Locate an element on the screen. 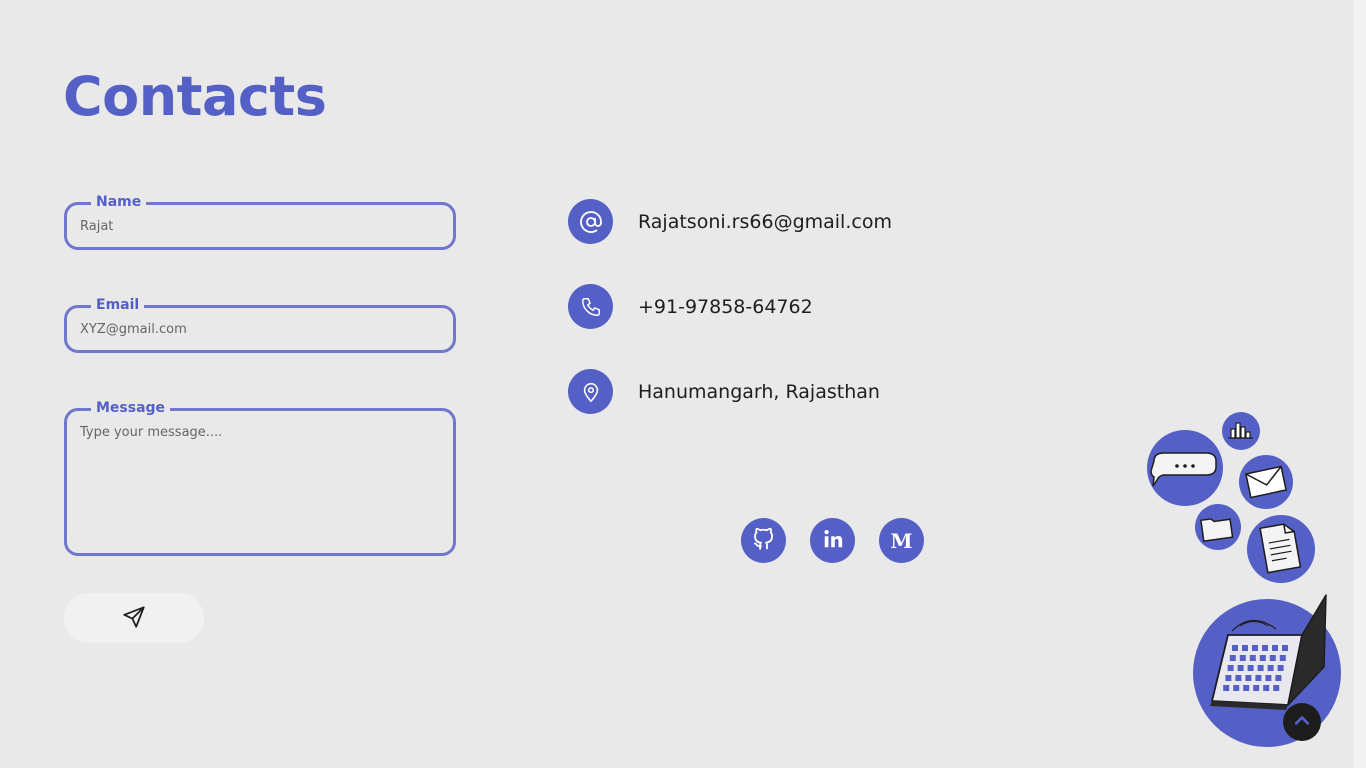 Image resolution: width=1366 pixels, height=768 pixels. email-input is located at coordinates (260, 329).